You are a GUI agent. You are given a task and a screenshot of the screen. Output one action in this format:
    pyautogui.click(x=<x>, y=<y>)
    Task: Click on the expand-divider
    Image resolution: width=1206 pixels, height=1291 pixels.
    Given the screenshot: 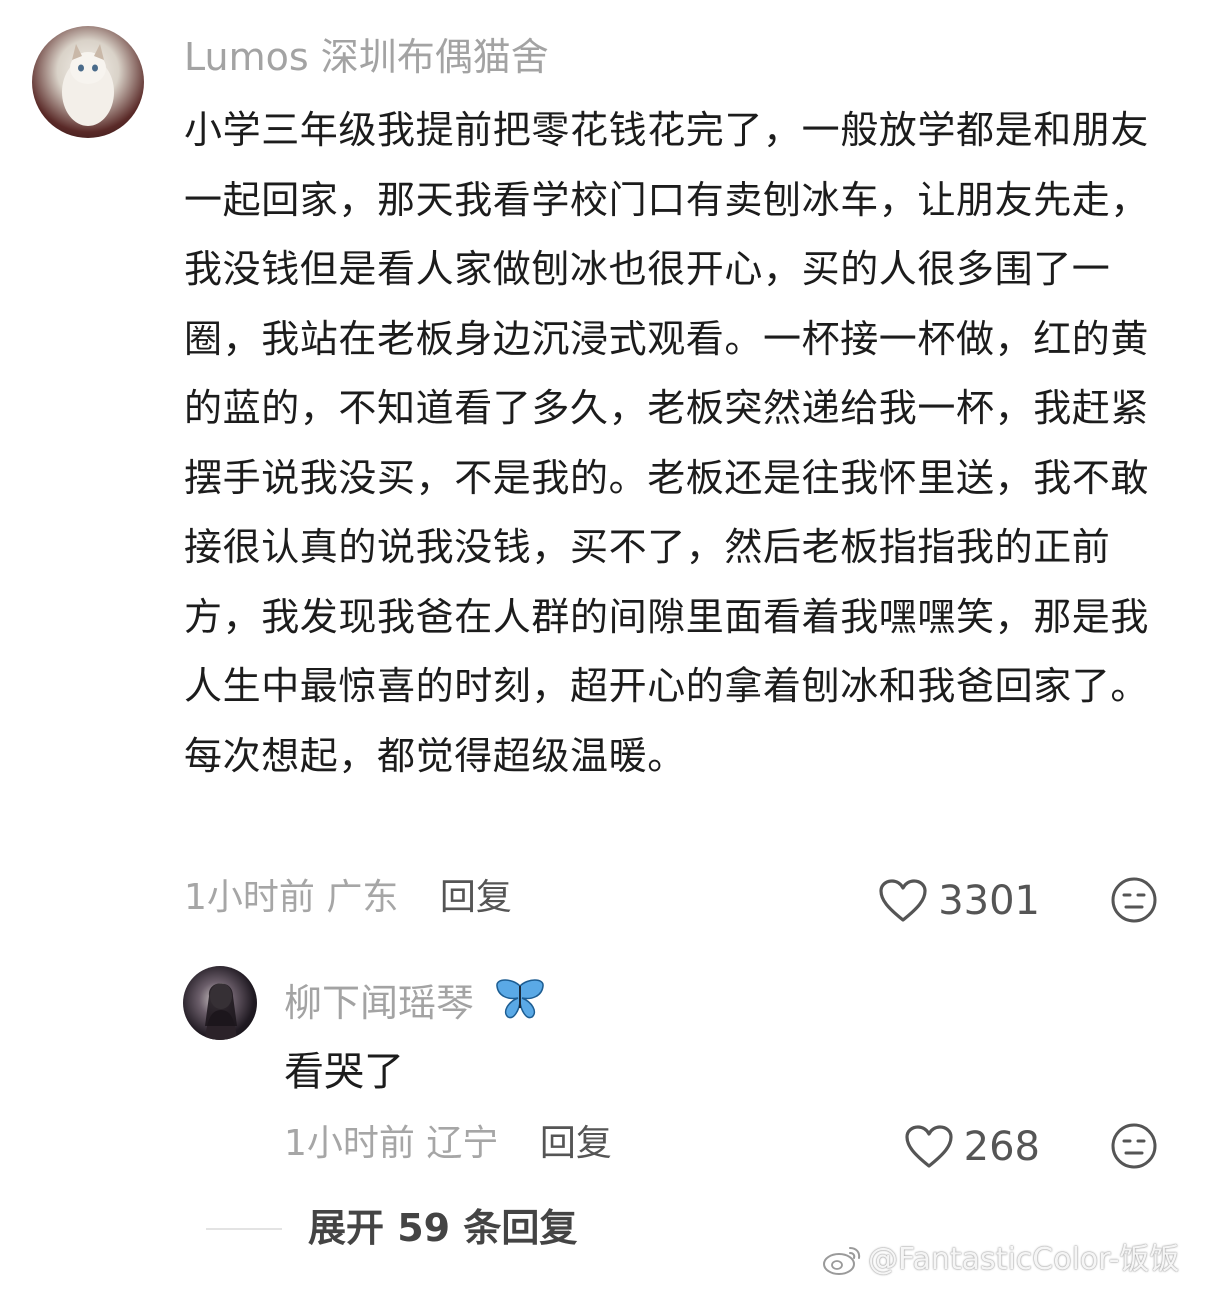 What is the action you would take?
    pyautogui.click(x=244, y=1229)
    